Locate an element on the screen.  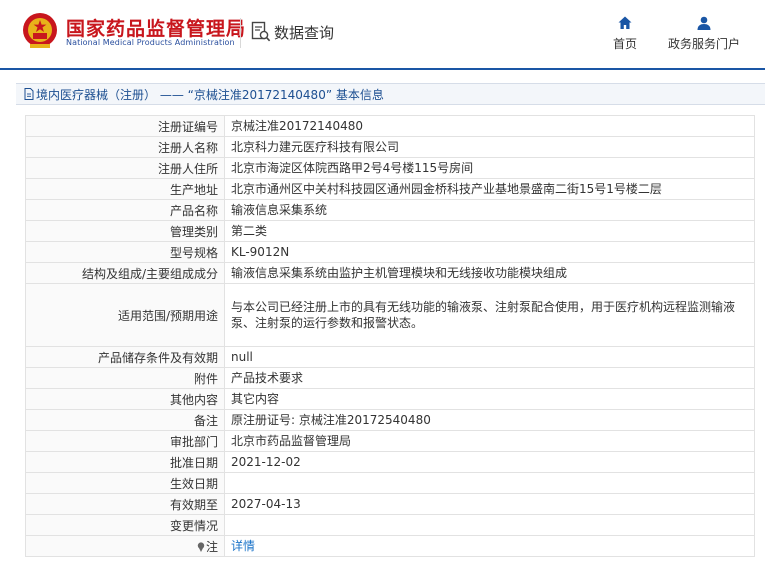
table-row: 有效期至 2027-04-13 is located at coordinates (390, 504).